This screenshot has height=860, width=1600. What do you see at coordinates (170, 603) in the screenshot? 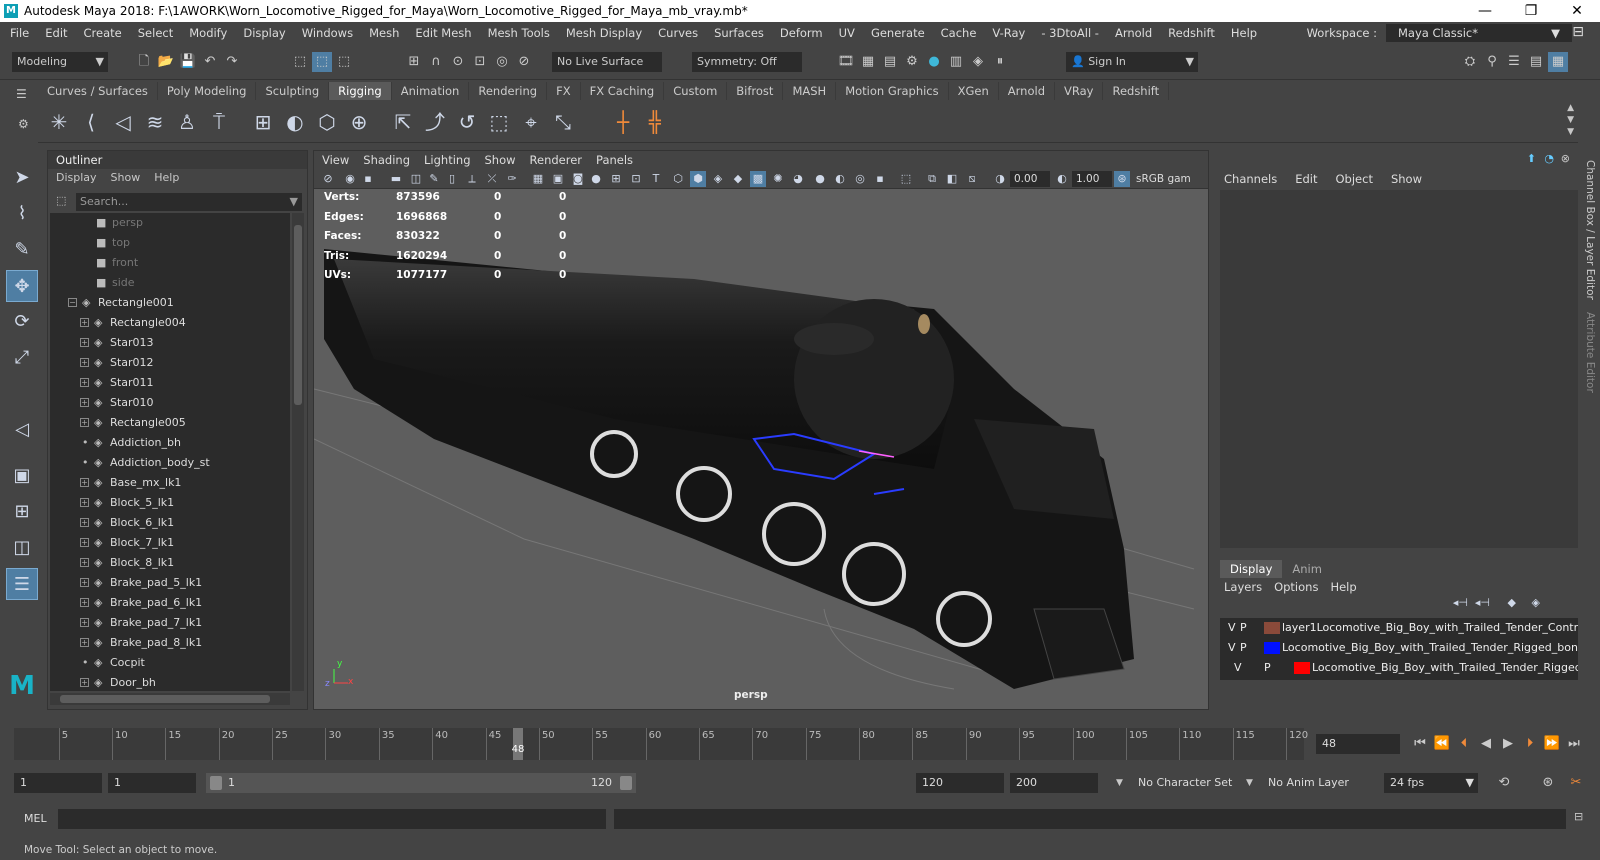
I see `outliner-item: + ◈ Brake_pad_6_lk1` at bounding box center [170, 603].